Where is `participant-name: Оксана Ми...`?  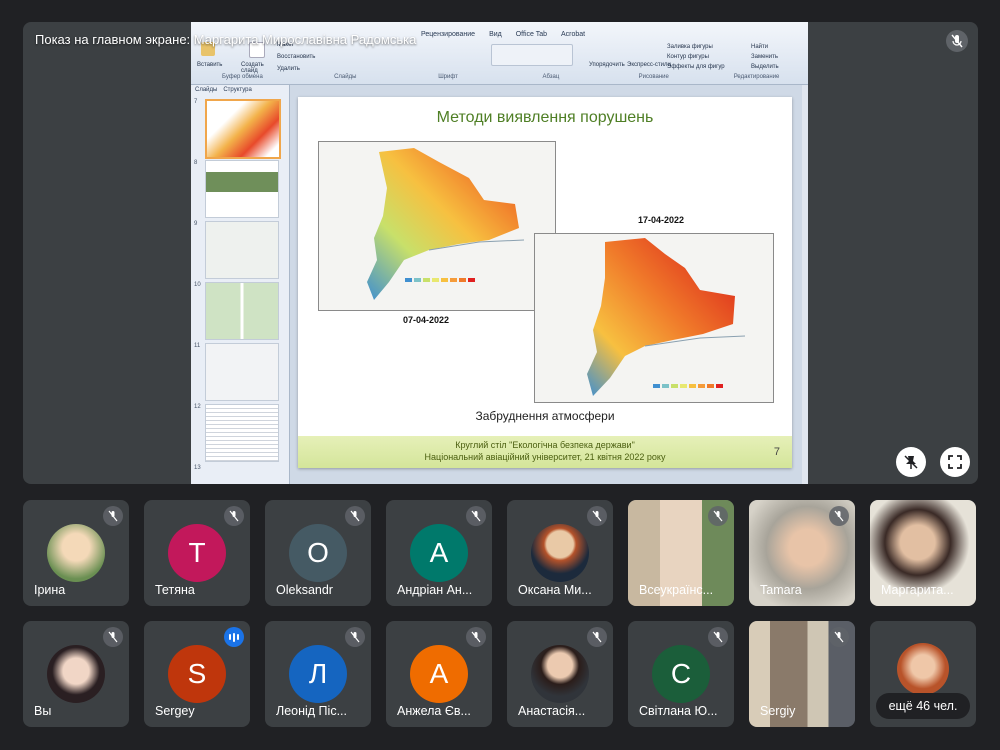
participant-name: Оксана Ми... is located at coordinates (555, 590).